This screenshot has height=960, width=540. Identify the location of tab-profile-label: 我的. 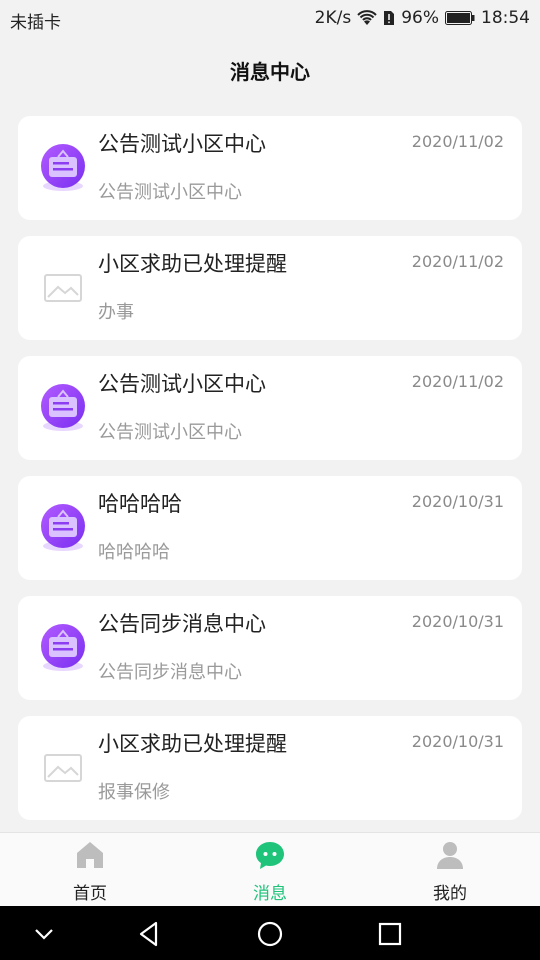
(450, 894).